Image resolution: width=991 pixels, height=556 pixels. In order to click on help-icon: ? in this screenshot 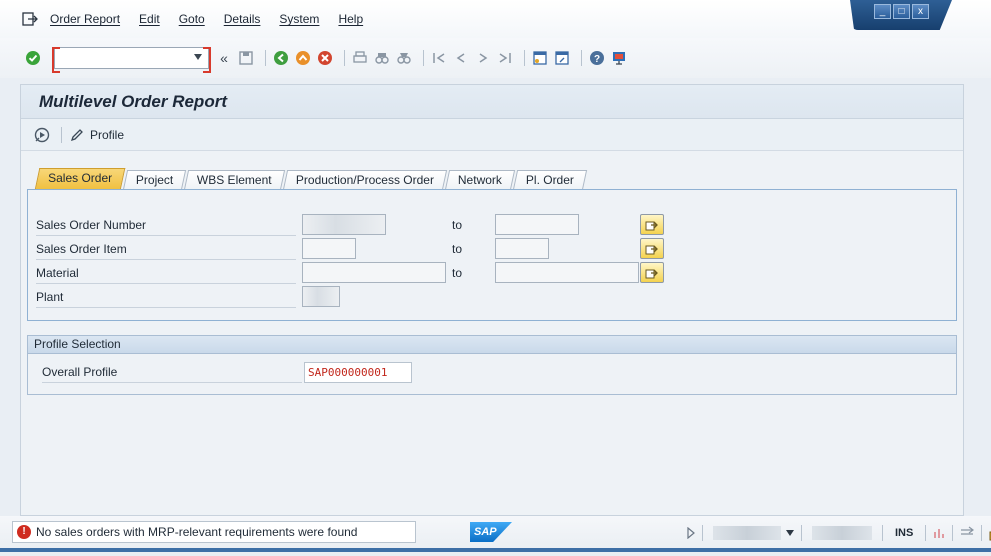, I will do `click(597, 58)`.